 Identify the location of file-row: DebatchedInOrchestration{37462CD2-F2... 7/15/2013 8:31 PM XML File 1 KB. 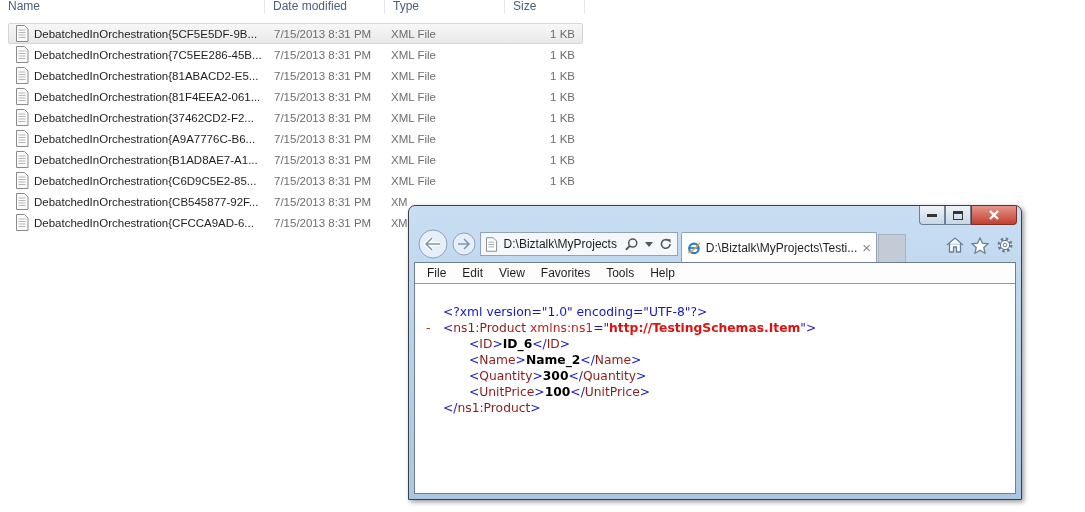
(295, 117).